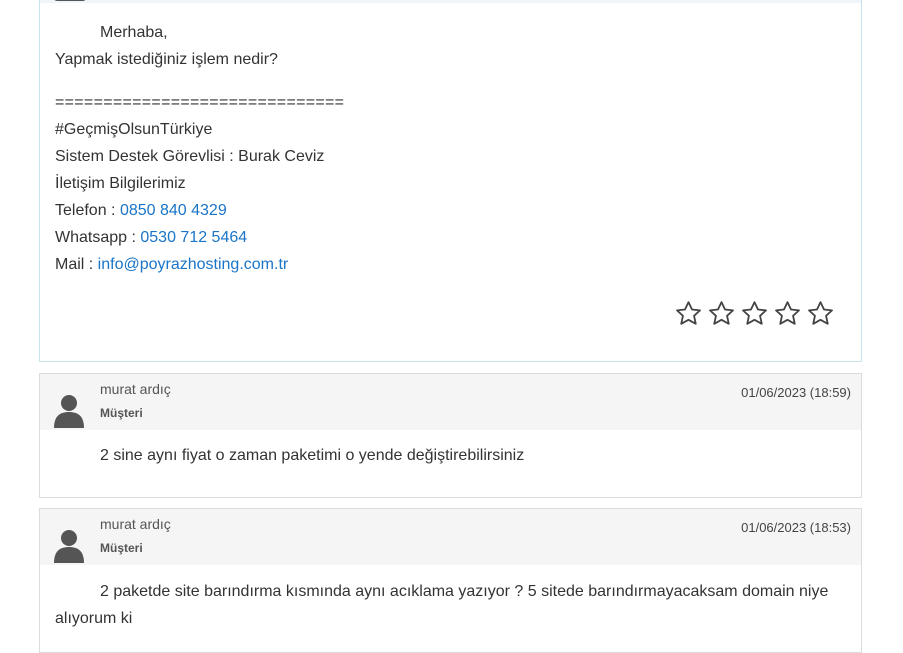 This screenshot has width=903, height=653. Describe the element at coordinates (450, 537) in the screenshot. I see `reply-header: murat ardıç Müşteri 01/06/2023 (18:53)` at that location.